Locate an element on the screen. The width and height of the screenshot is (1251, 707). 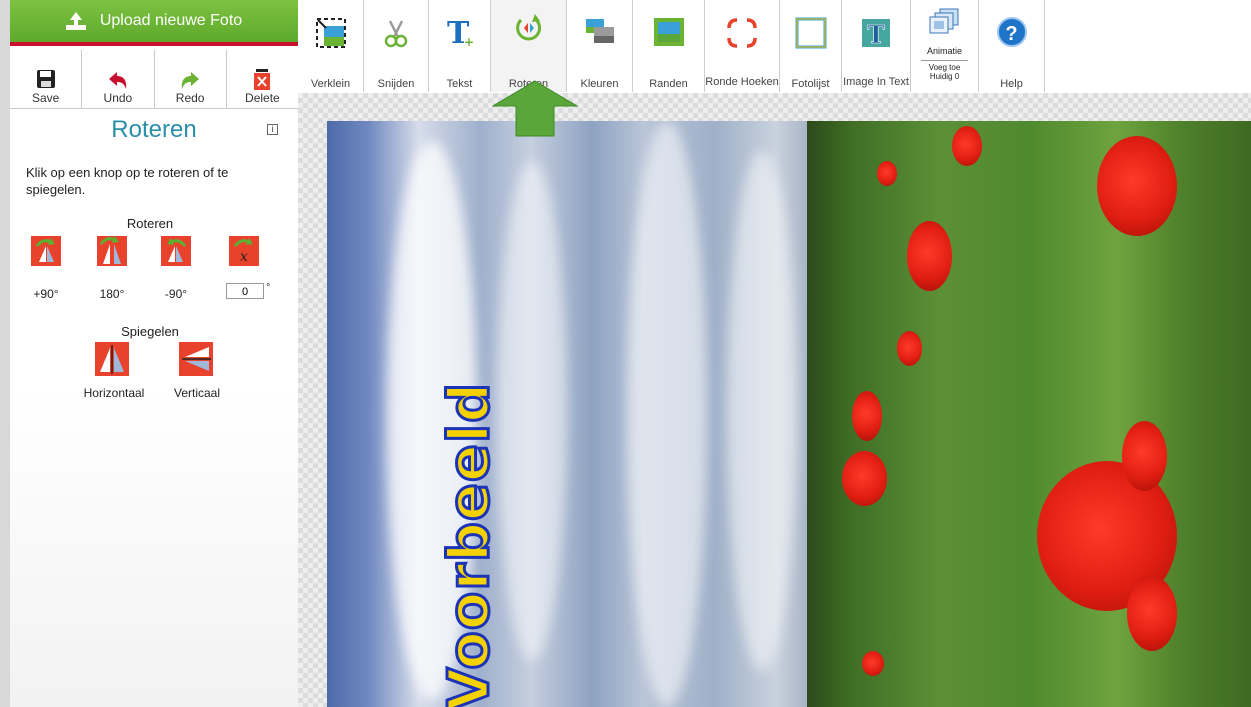
tool-image-in-text-label: Image In Text is located at coordinates (876, 82).